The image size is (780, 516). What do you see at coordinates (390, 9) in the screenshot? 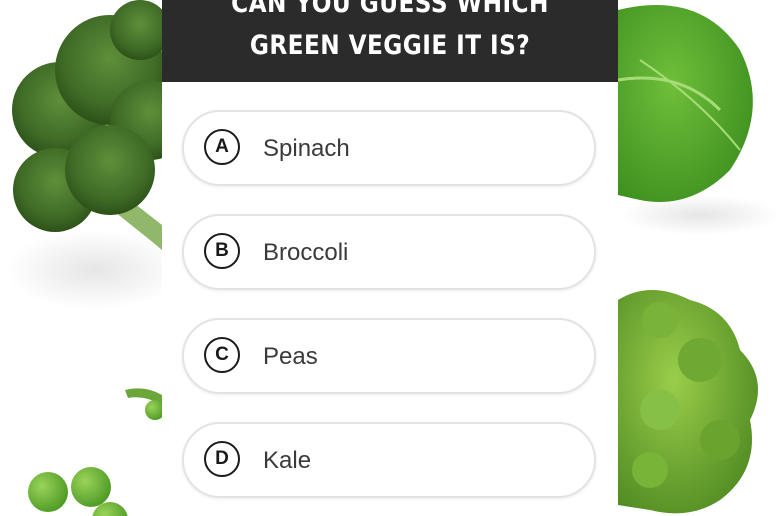
I see `quiz-title-line-1: CAN YOU GUESS WHICH` at bounding box center [390, 9].